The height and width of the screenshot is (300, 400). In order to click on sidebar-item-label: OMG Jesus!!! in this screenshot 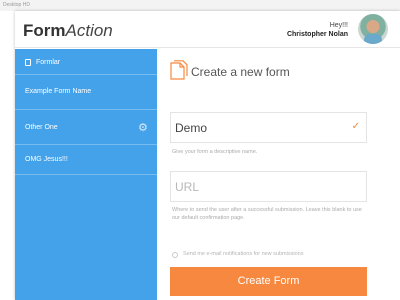, I will do `click(46, 159)`.